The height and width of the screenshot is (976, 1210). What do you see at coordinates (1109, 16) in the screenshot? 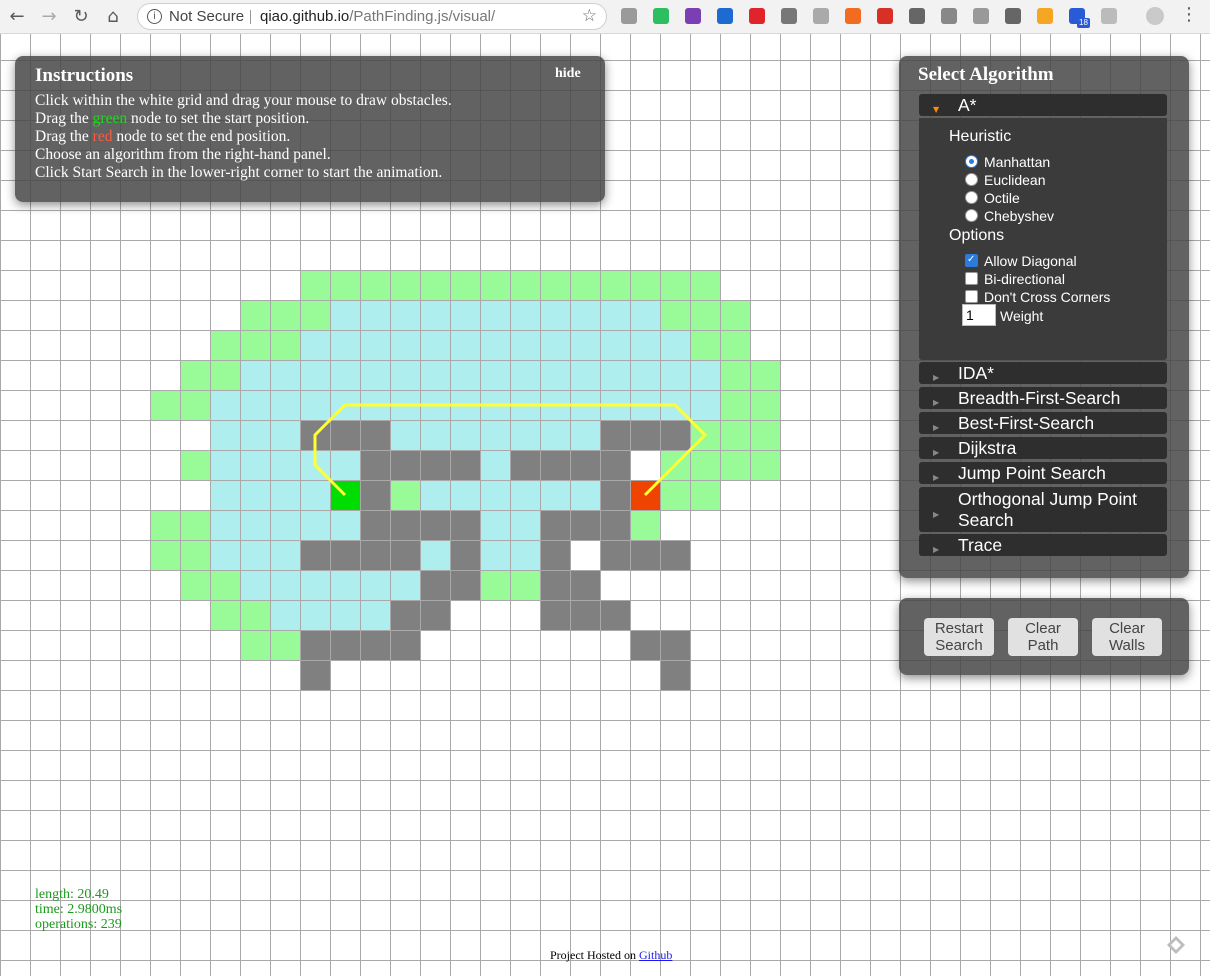
I see `grid-icon` at bounding box center [1109, 16].